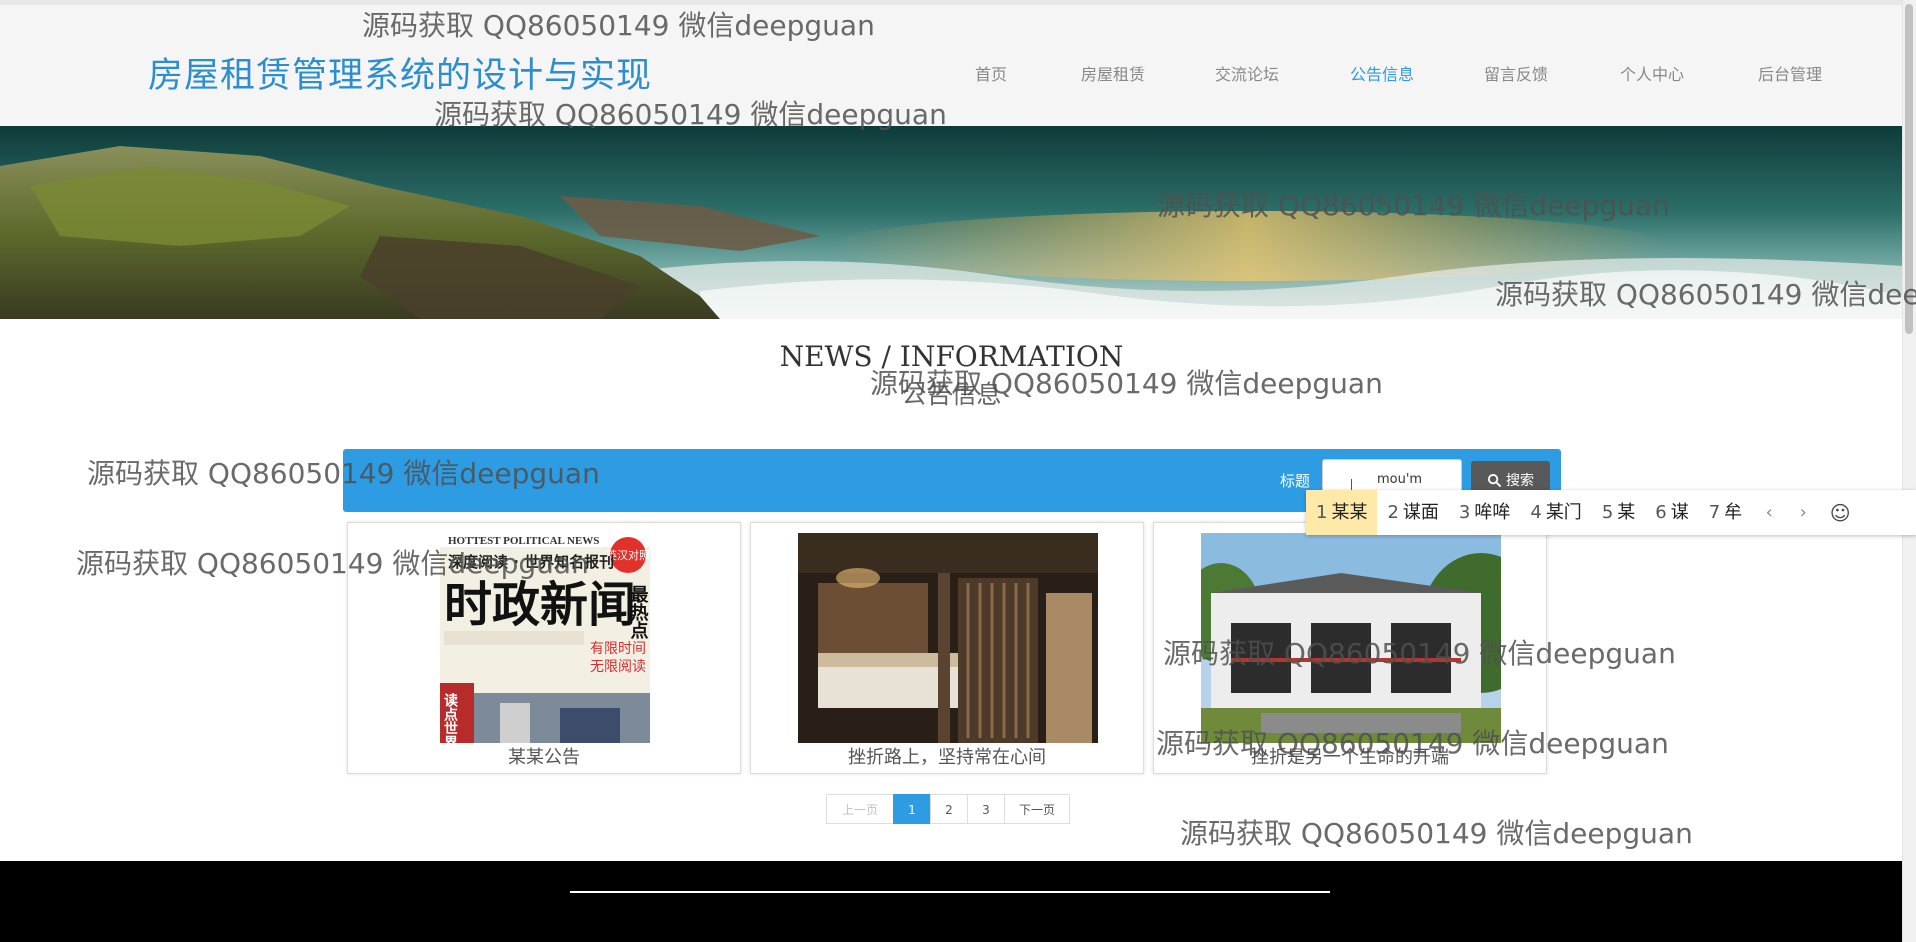  What do you see at coordinates (912, 809) in the screenshot?
I see `page-1-button: 1` at bounding box center [912, 809].